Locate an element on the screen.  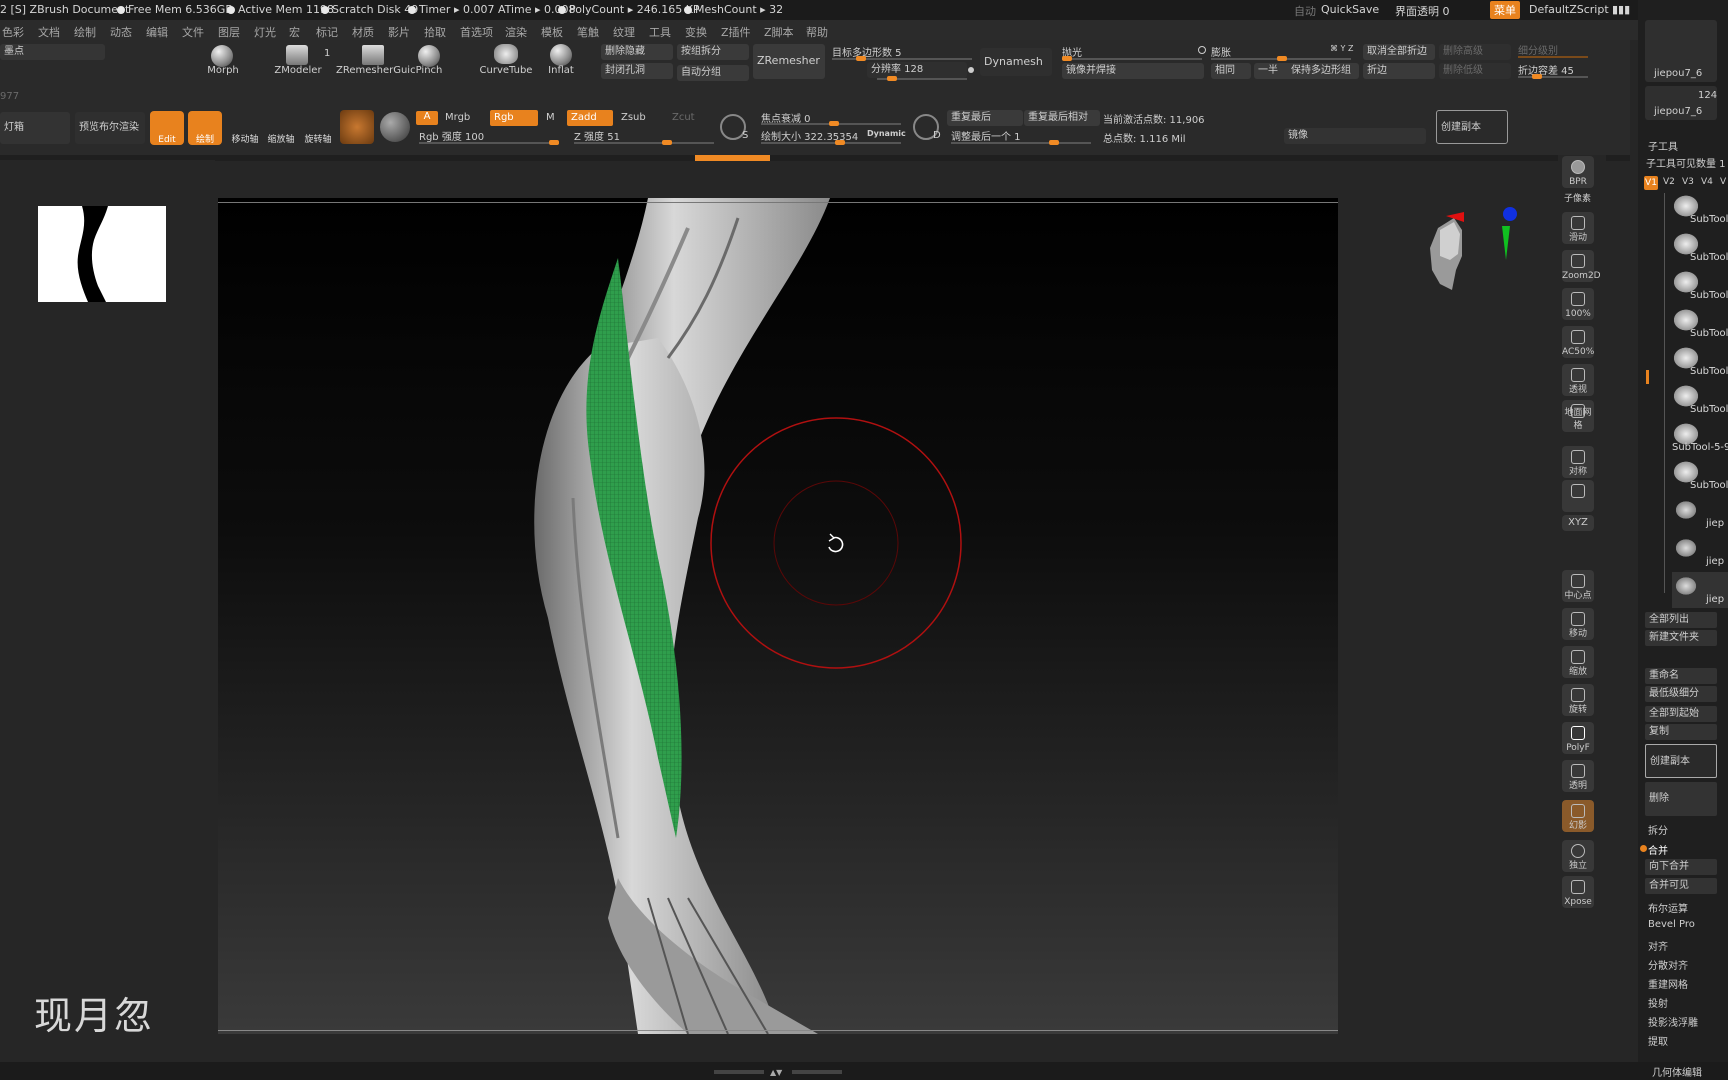
xyz-toggle: XYZ is located at coordinates (1578, 523).